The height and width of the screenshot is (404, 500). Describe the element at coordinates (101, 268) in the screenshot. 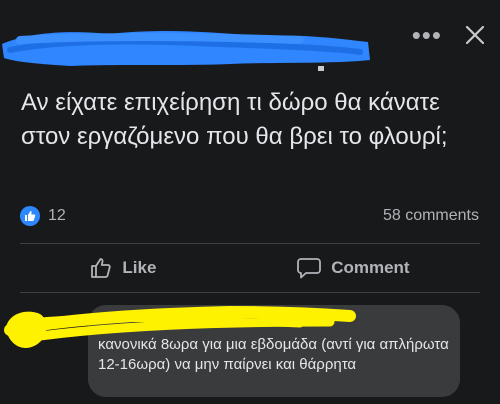

I see `thumbs-up-outline-icon` at that location.